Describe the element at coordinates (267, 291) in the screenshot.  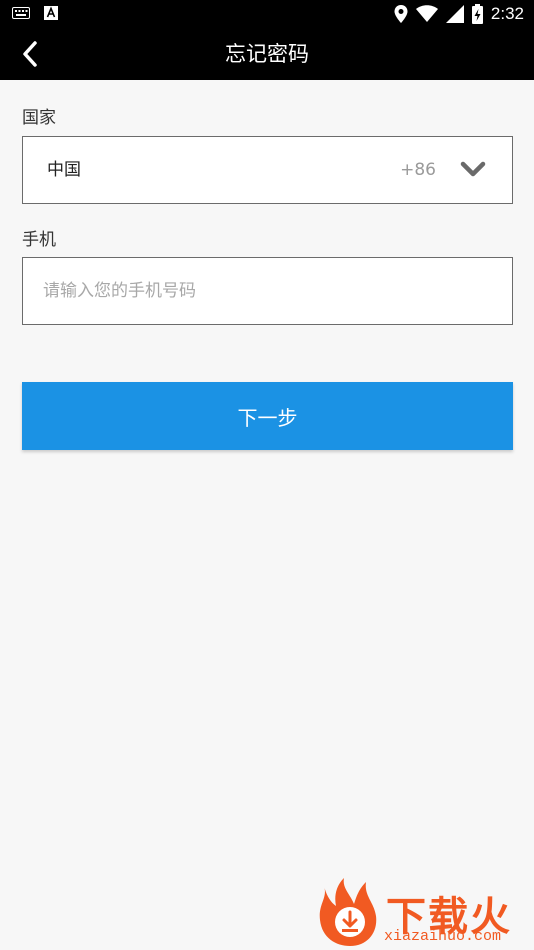
I see `phone-input` at that location.